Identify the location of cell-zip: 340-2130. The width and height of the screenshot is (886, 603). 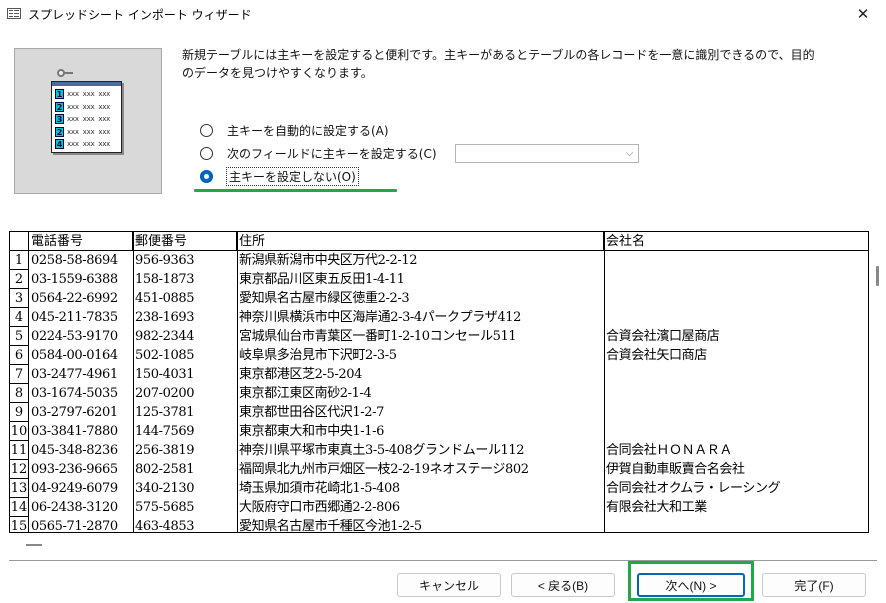
(185, 488).